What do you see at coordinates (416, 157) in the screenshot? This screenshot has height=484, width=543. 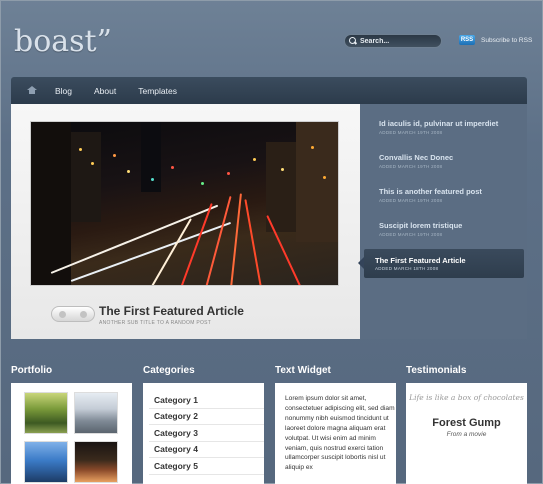 I see `featured-list-item-title: Convallis Nec Donec` at bounding box center [416, 157].